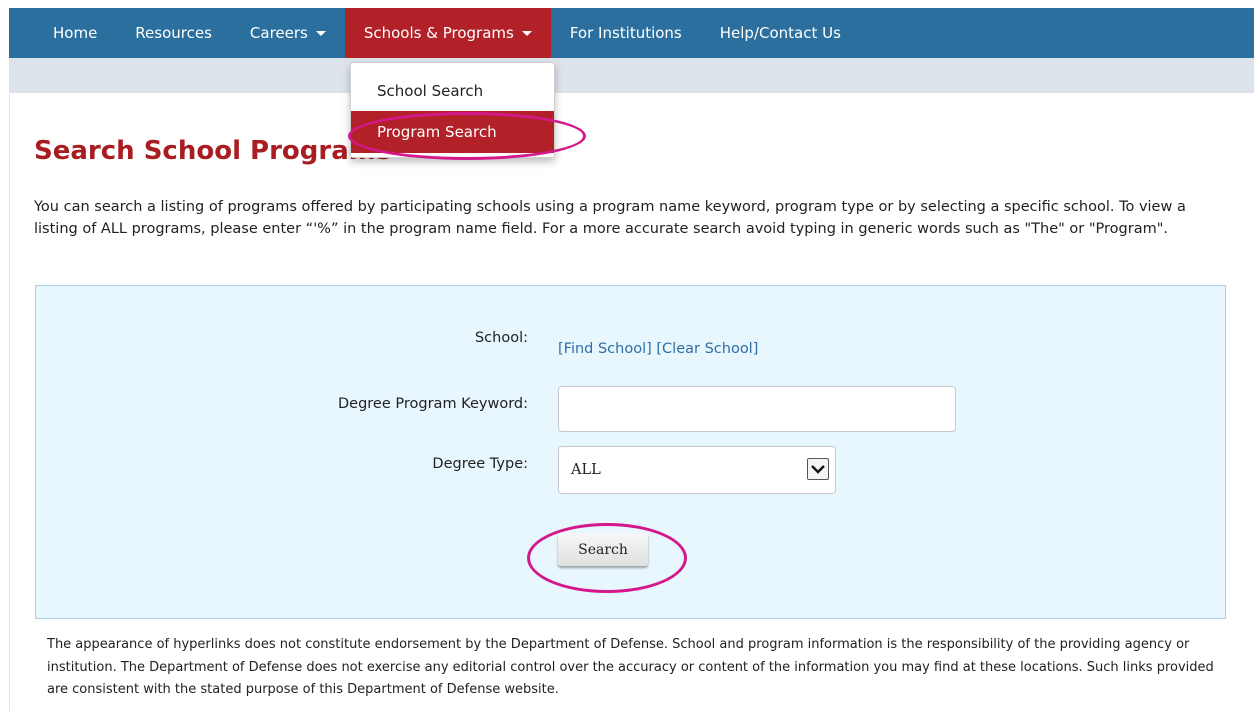  Describe the element at coordinates (605, 349) in the screenshot. I see `find-school-link: [Find School]` at that location.